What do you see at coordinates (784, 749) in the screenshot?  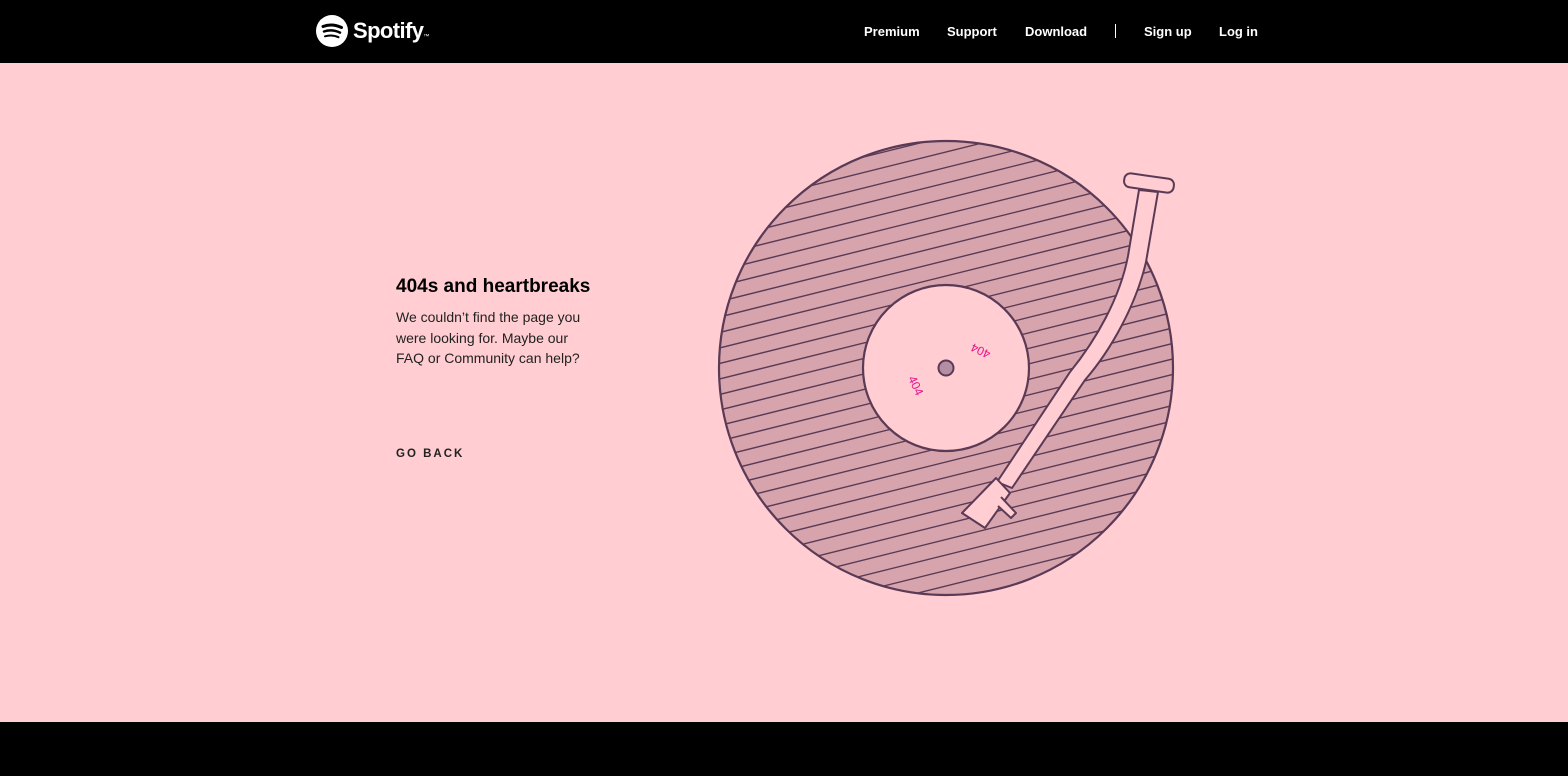 I see `footer-bar` at bounding box center [784, 749].